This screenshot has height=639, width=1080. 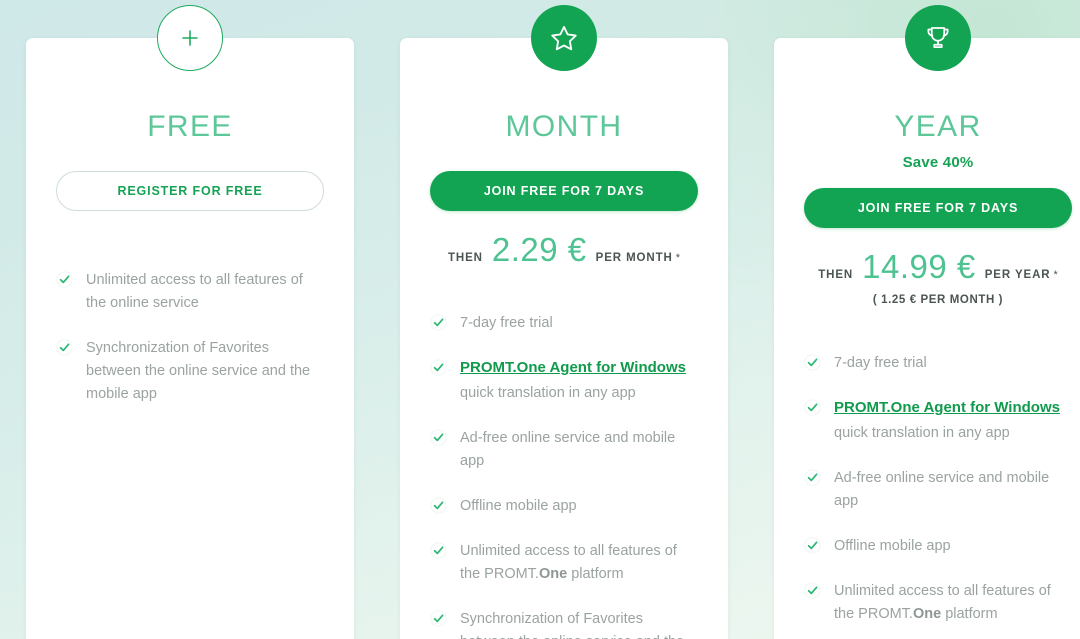 I want to click on star-icon, so click(x=564, y=38).